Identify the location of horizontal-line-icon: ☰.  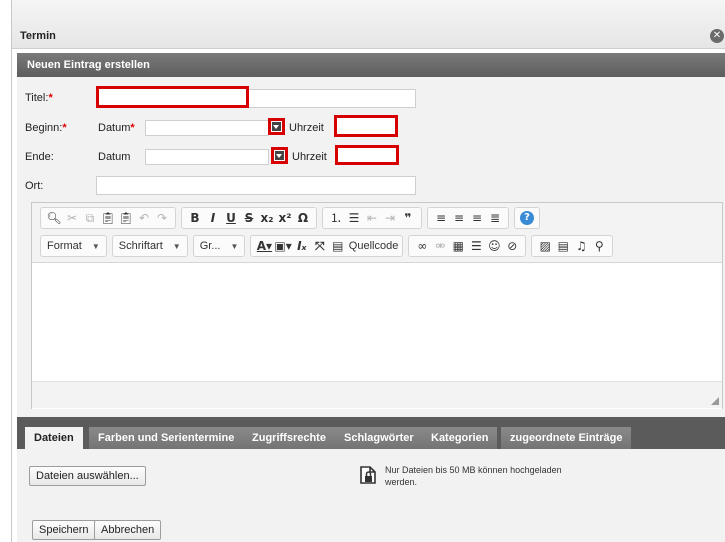
(476, 246).